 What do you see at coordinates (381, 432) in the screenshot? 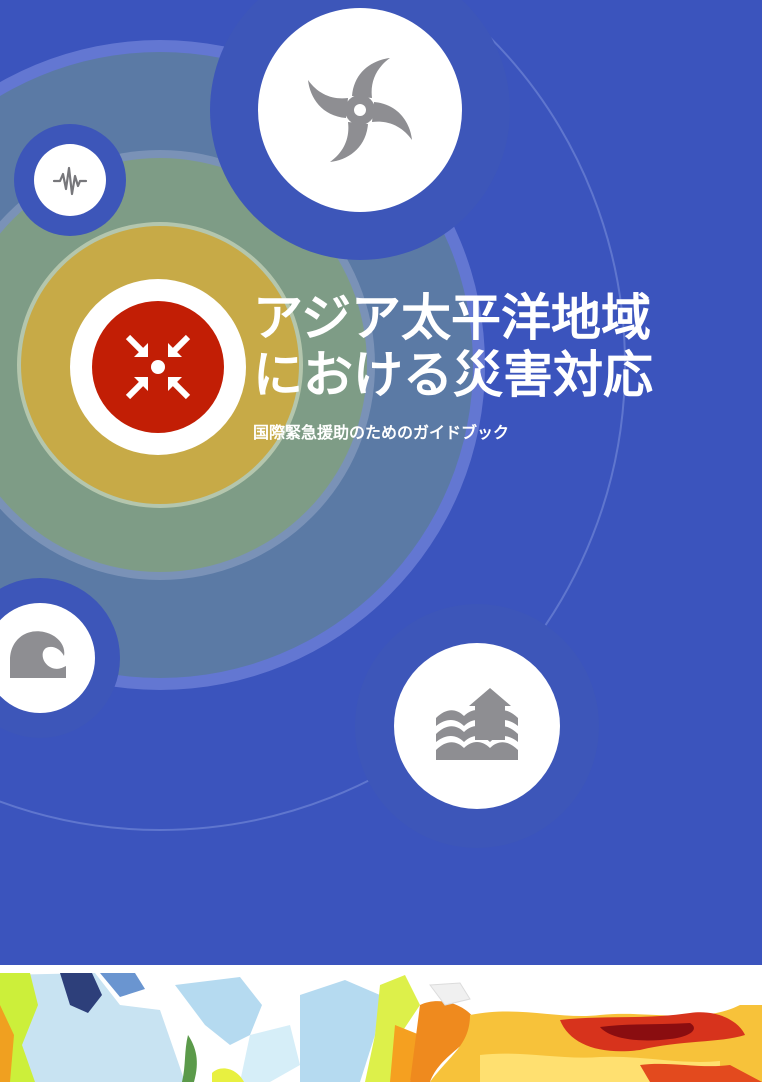
I see `subtitle: 国際緊急援助のためのガイドブック` at bounding box center [381, 432].